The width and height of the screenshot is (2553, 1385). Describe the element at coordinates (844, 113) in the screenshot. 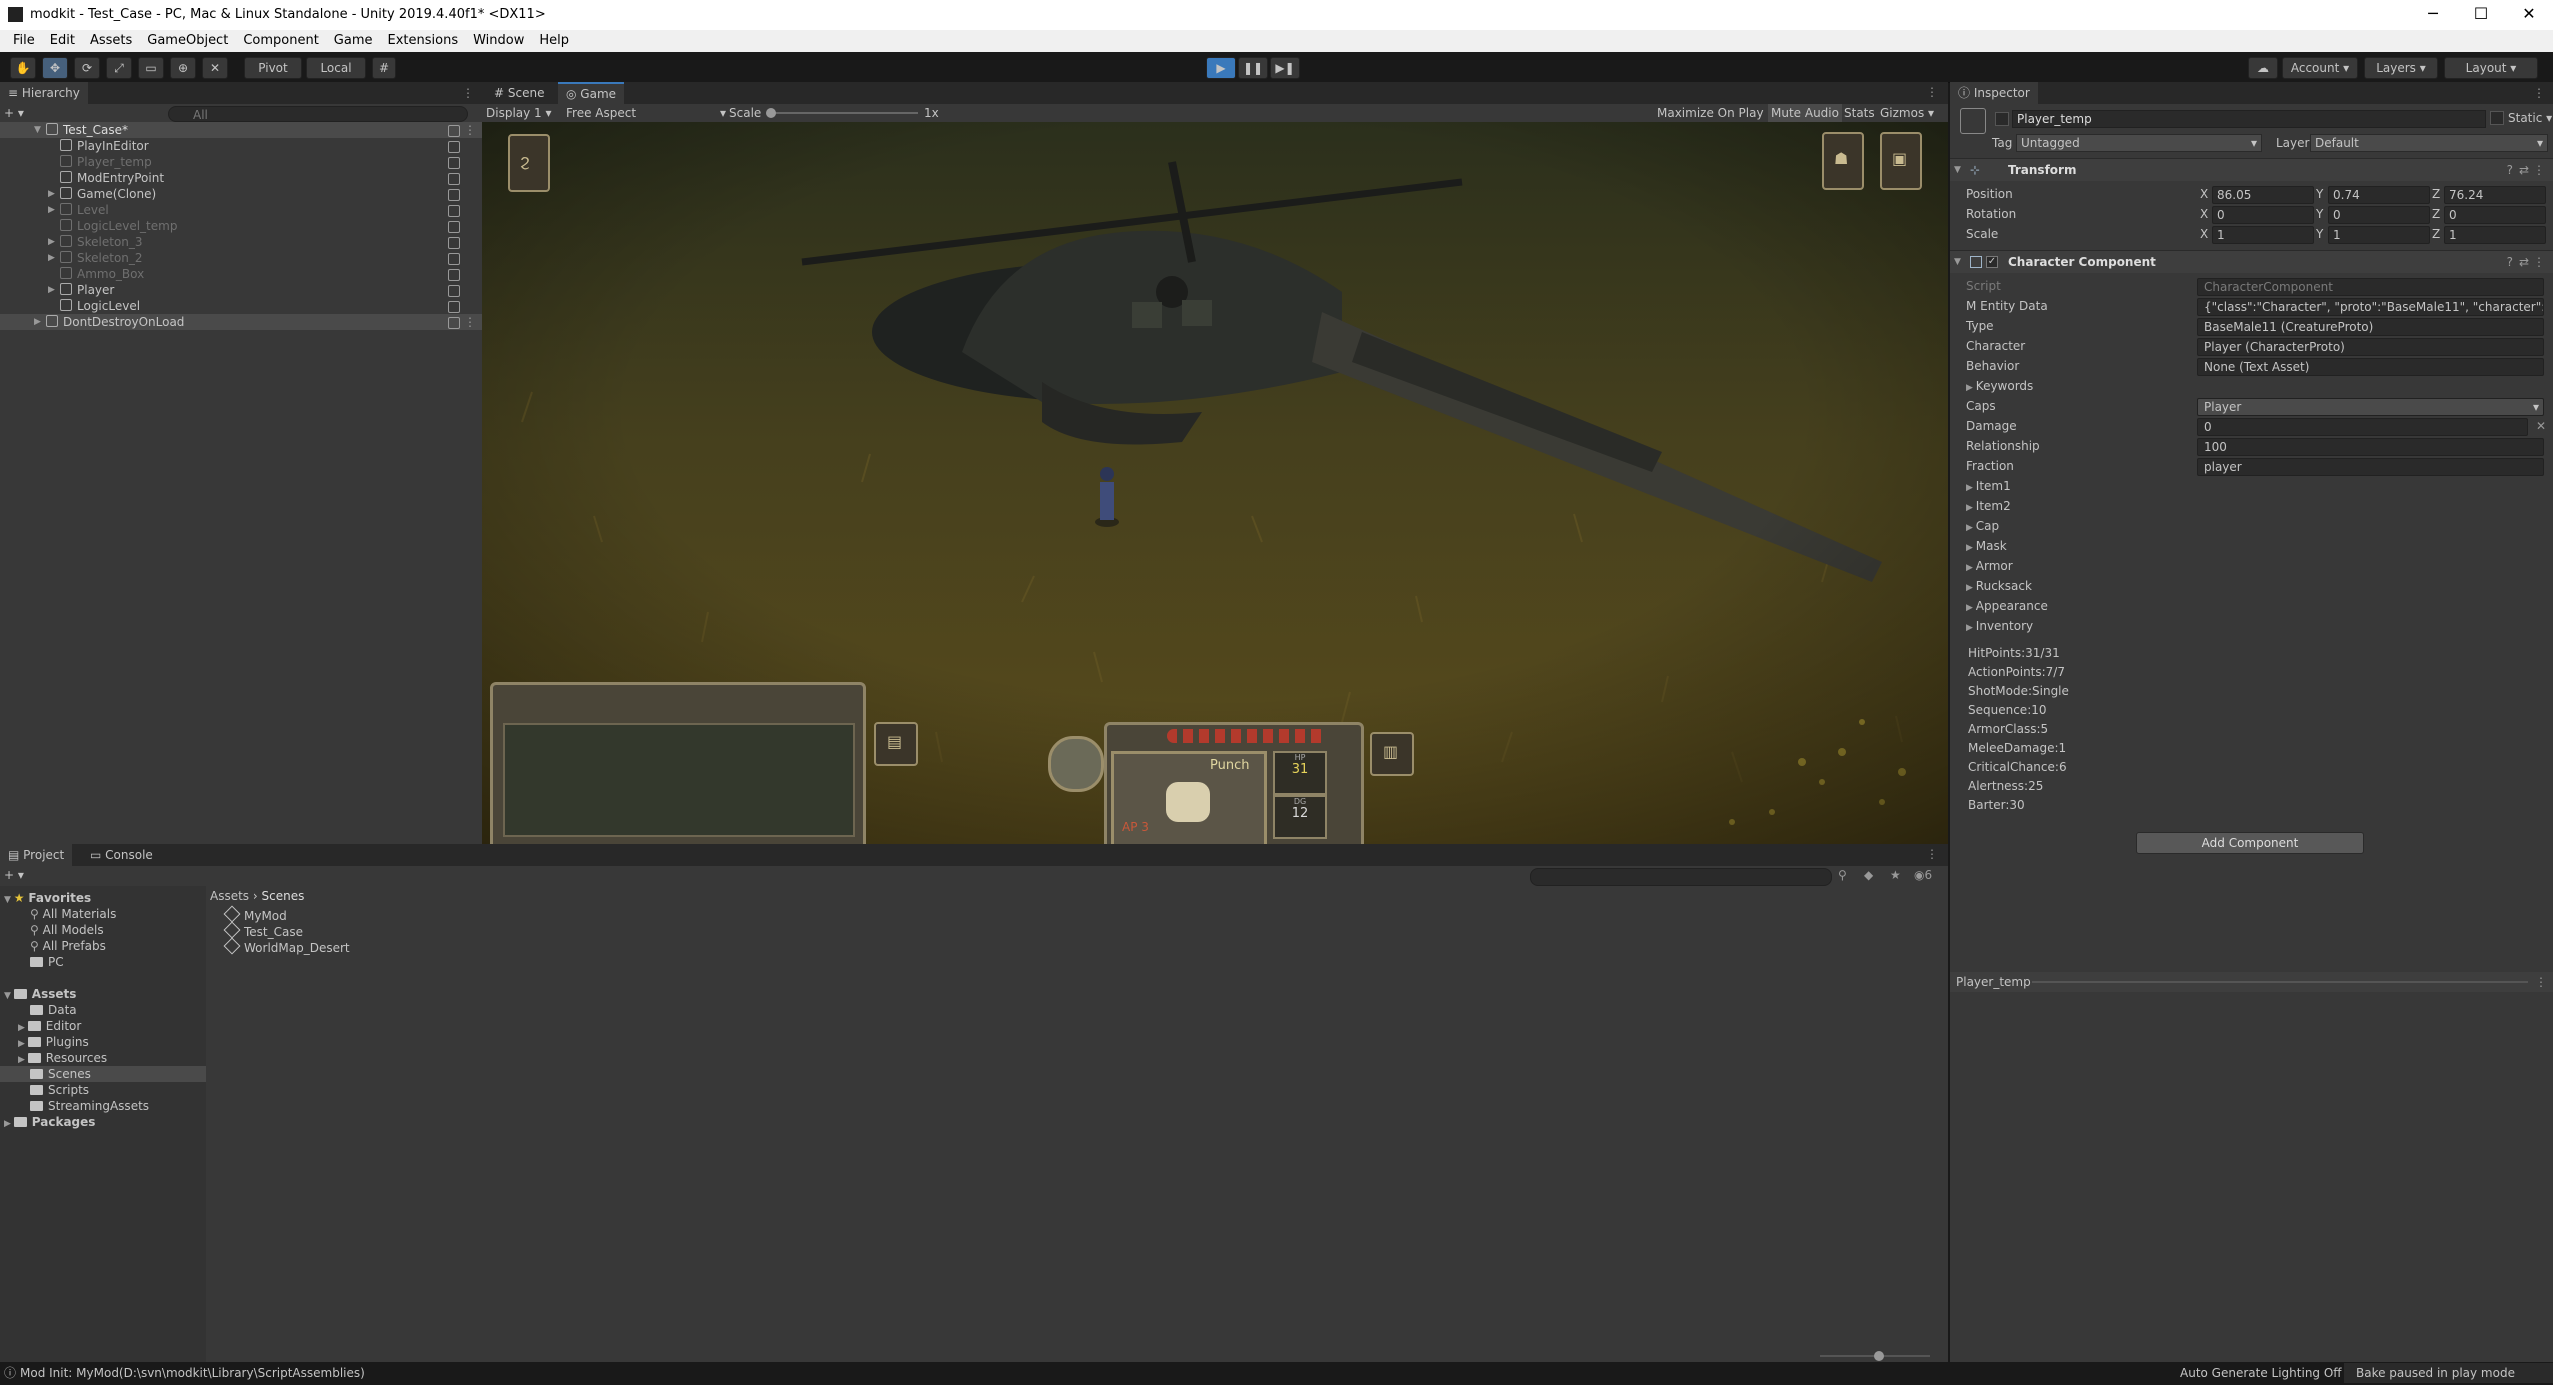

I see `scale-slider-track` at that location.